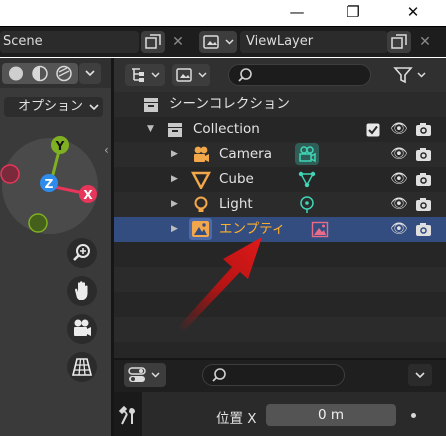  Describe the element at coordinates (297, 13) in the screenshot. I see `minimize-icon: —` at that location.